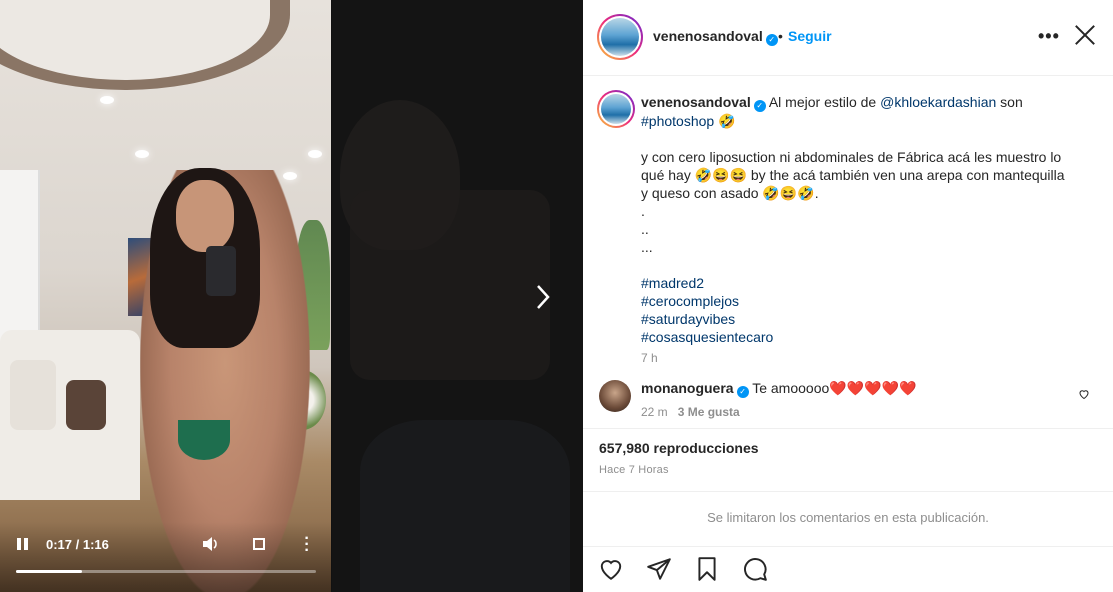  Describe the element at coordinates (649, 358) in the screenshot. I see `caption-timestamp: 7 h` at that location.